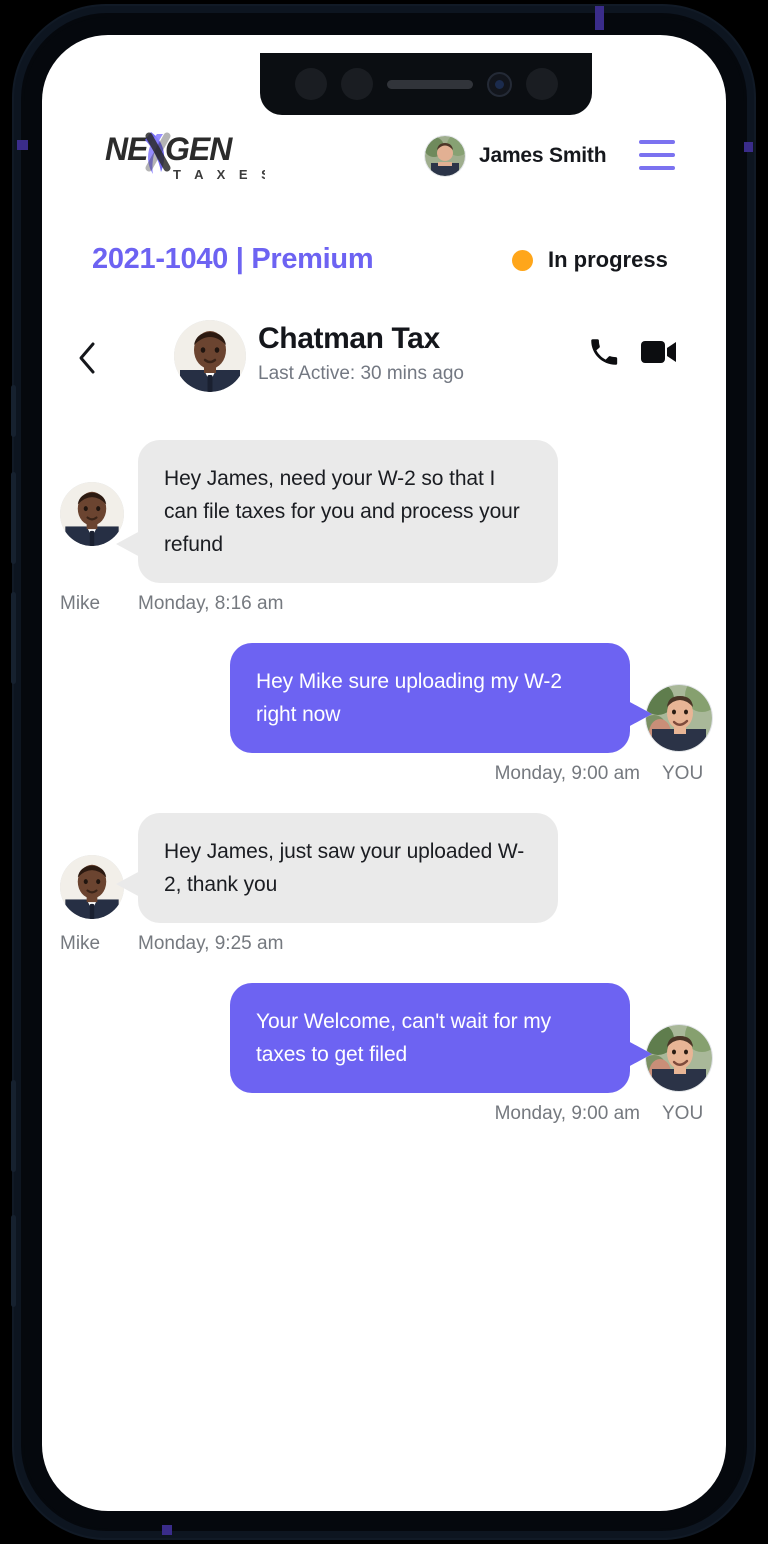 The height and width of the screenshot is (1544, 768). Describe the element at coordinates (441, 698) in the screenshot. I see `message-bubble: Hey Mike sure uploading my W-2 right now` at that location.